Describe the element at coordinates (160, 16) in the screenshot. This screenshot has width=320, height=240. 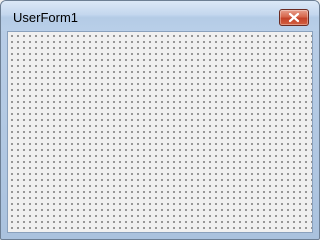
I see `title-bar: UserForm1` at that location.